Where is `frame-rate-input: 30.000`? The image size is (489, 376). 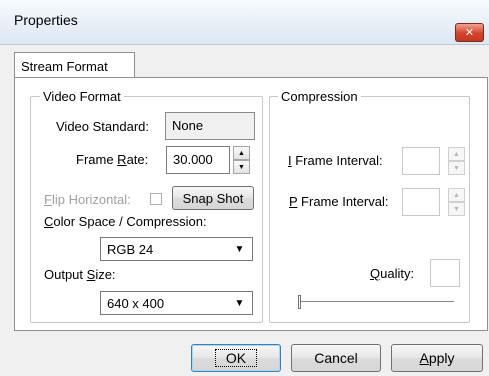
frame-rate-input: 30.000 is located at coordinates (198, 160).